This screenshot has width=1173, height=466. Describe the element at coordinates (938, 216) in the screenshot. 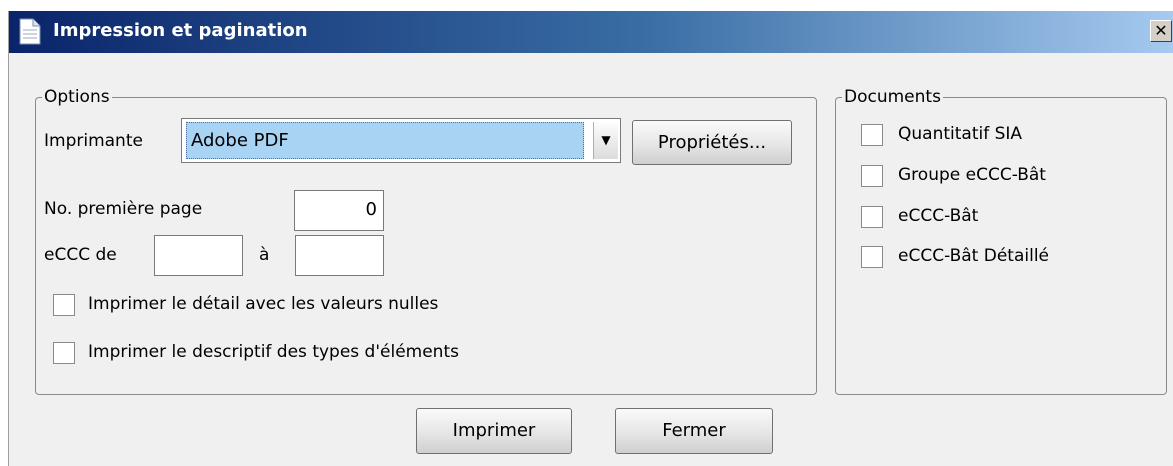

I see `doc-label-eccc-bat: eCCC-Bât` at that location.